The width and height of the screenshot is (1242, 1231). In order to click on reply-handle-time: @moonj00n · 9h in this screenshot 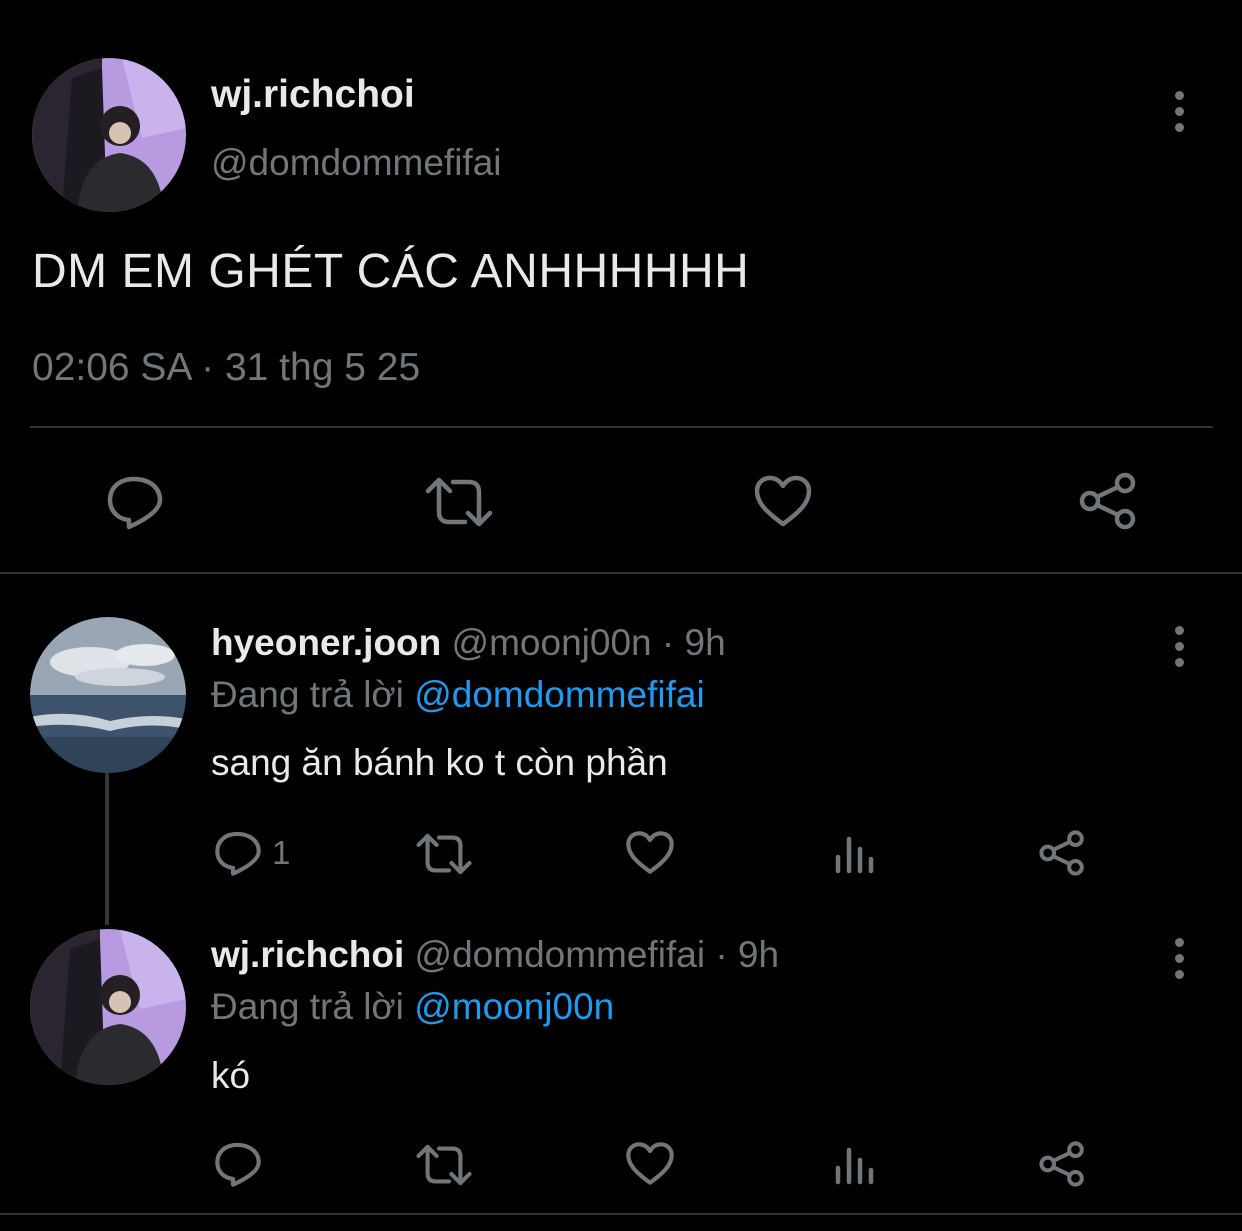, I will do `click(589, 642)`.